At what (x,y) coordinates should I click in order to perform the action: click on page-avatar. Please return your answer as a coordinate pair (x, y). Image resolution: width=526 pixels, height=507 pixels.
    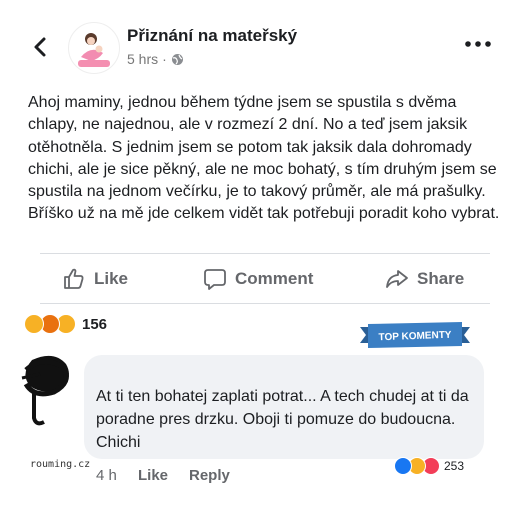
    Looking at the image, I should click on (94, 48).